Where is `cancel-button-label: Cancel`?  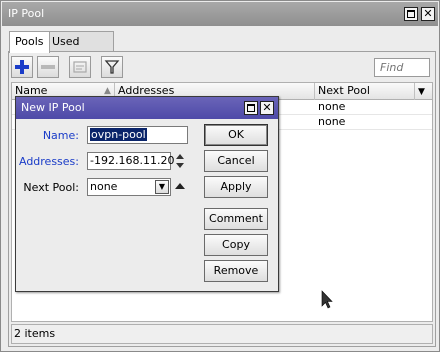
cancel-button-label: Cancel is located at coordinates (236, 160).